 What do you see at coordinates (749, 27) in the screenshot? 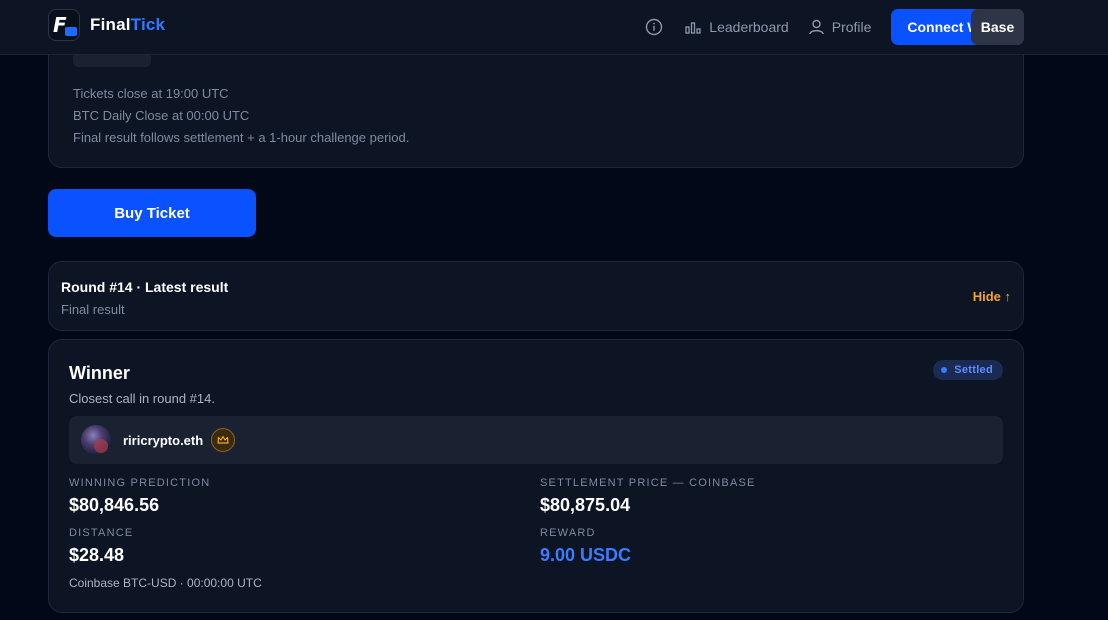
I see `nav-leaderboard-label: Leaderboard` at bounding box center [749, 27].